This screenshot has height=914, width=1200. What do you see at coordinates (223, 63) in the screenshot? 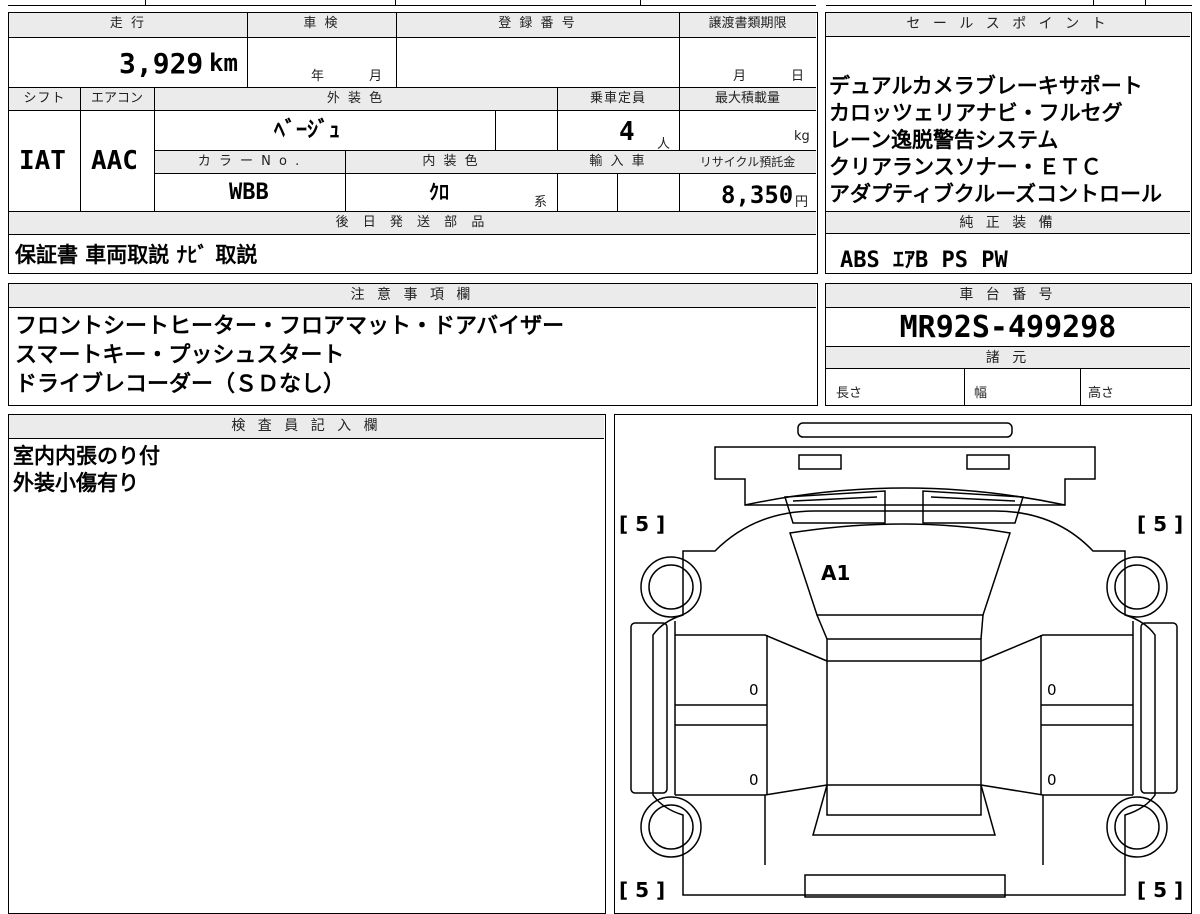
I see `mileage-unit: km` at bounding box center [223, 63].